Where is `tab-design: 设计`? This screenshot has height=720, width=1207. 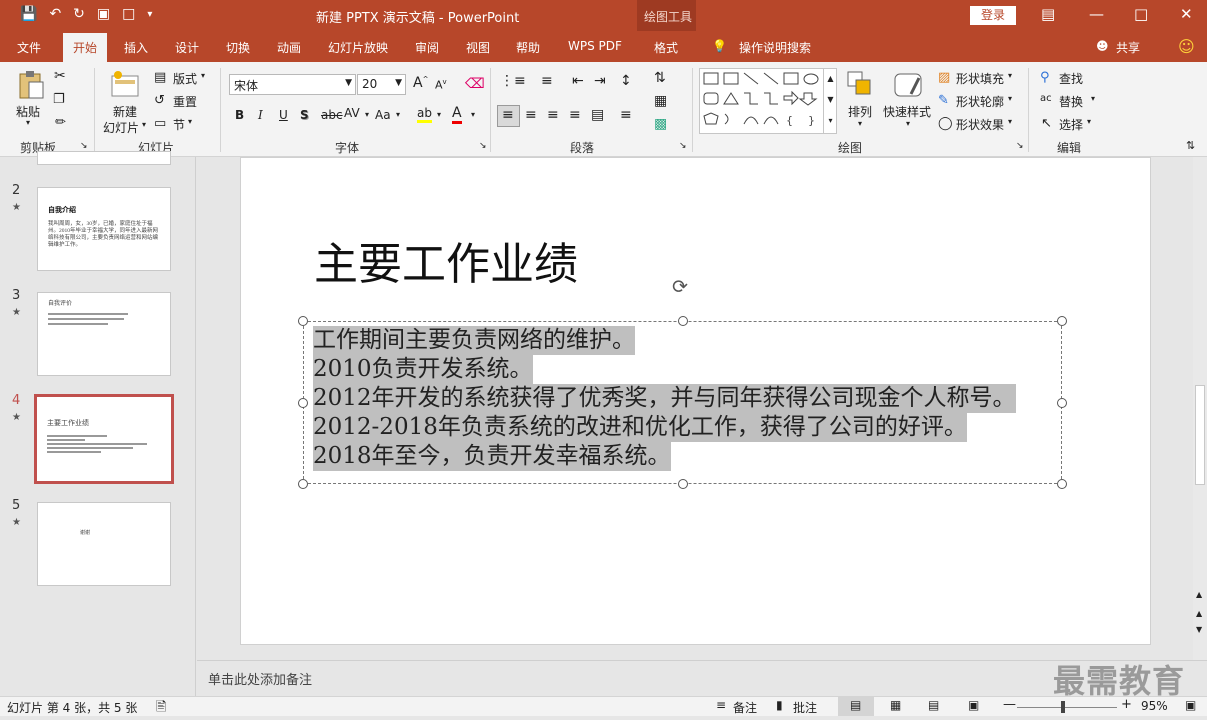 tab-design: 设计 is located at coordinates (187, 47).